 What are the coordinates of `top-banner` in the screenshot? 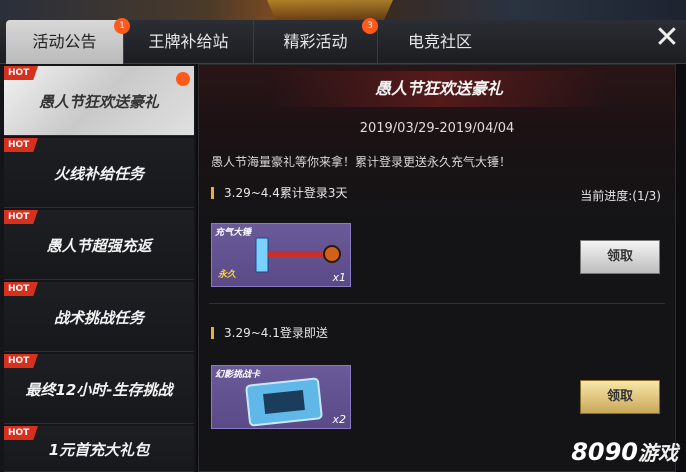 It's located at (343, 10).